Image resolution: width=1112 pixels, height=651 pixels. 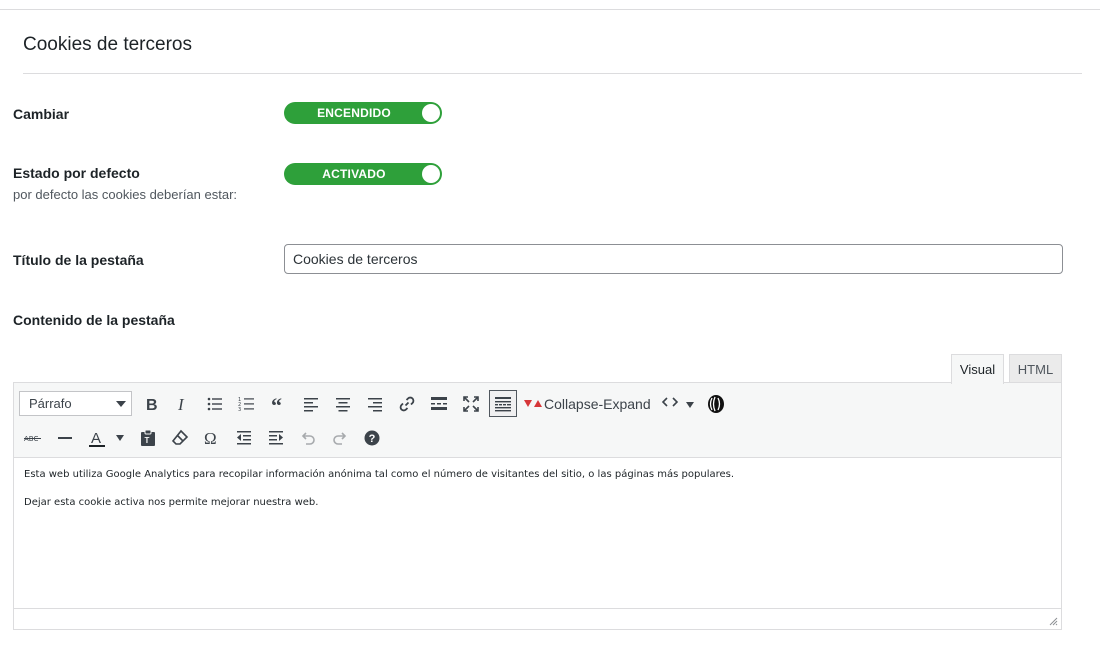 What do you see at coordinates (977, 369) in the screenshot?
I see `tab-visual: Visual` at bounding box center [977, 369].